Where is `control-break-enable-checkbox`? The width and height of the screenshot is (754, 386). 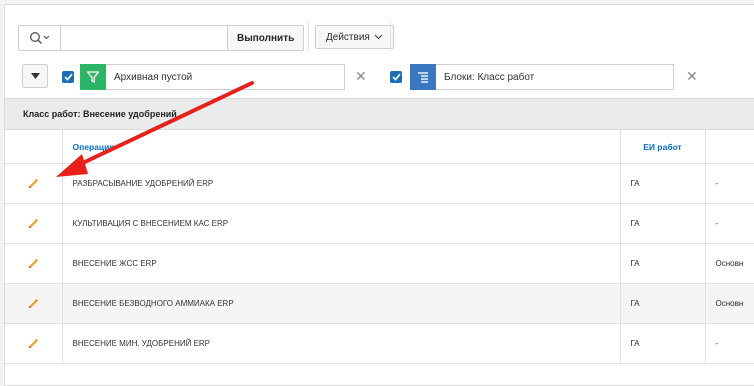 control-break-enable-checkbox is located at coordinates (396, 77).